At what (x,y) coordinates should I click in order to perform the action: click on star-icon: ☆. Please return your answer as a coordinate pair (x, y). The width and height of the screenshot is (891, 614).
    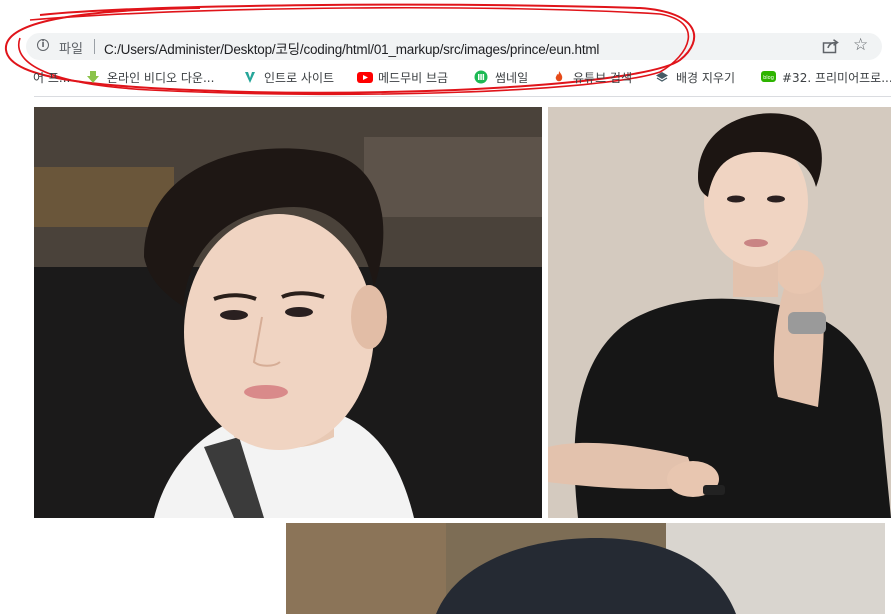
    Looking at the image, I should click on (860, 45).